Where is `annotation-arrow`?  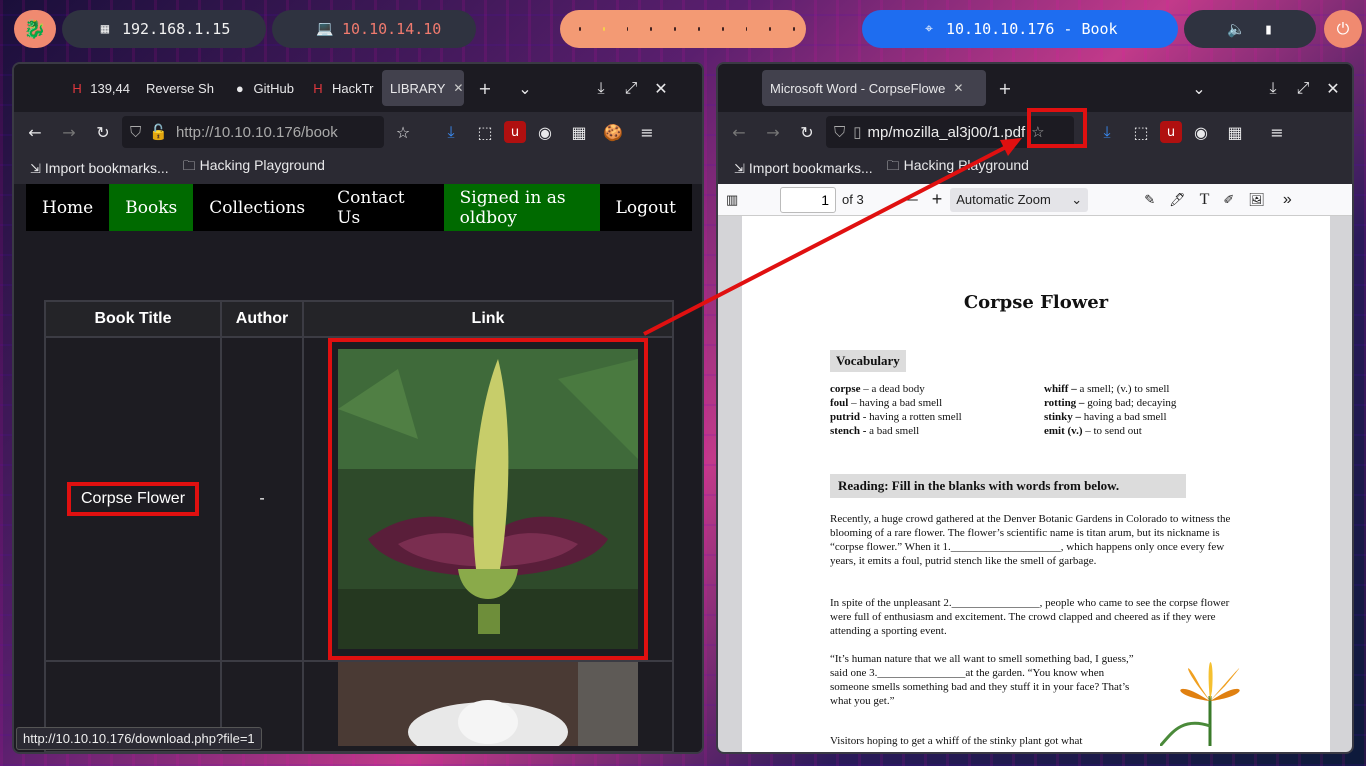
annotation-arrow is located at coordinates (832, 237).